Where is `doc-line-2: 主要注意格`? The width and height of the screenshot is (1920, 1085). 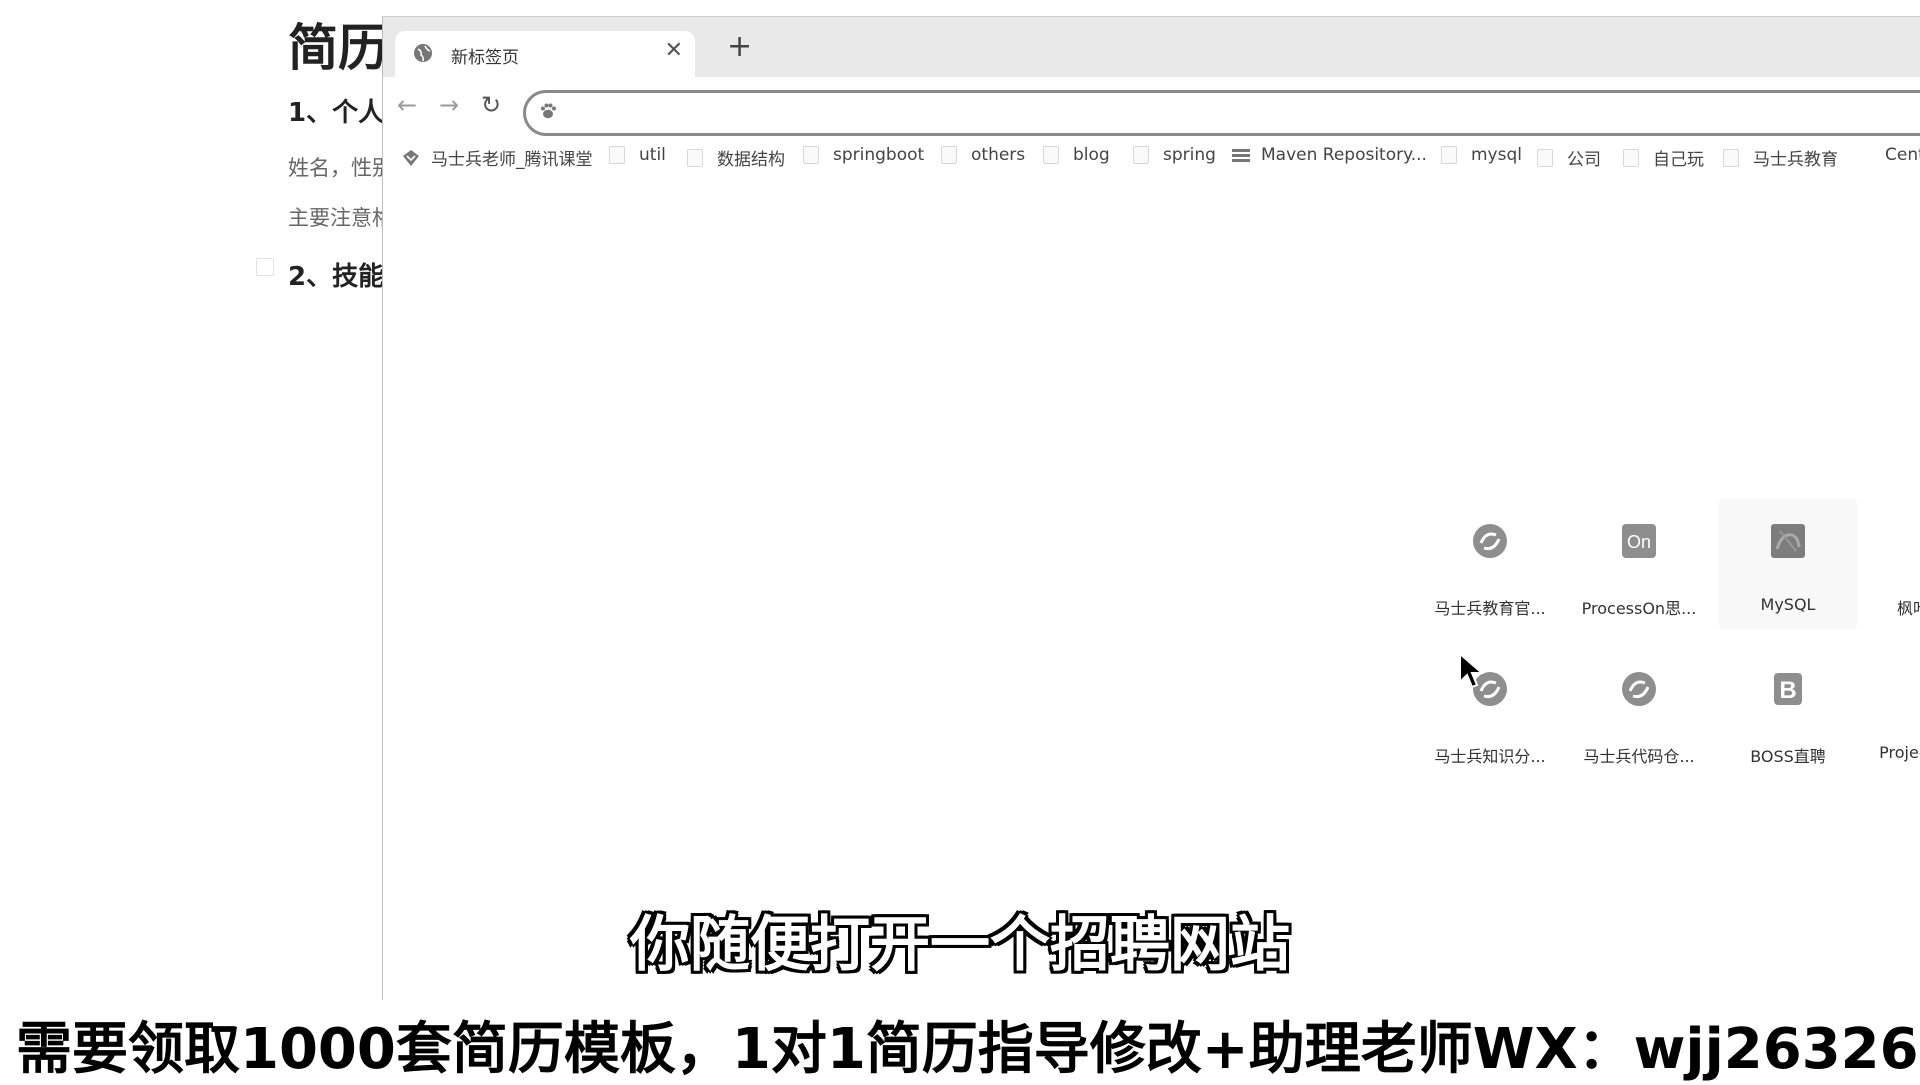 doc-line-2: 主要注意格 is located at coordinates (340, 218).